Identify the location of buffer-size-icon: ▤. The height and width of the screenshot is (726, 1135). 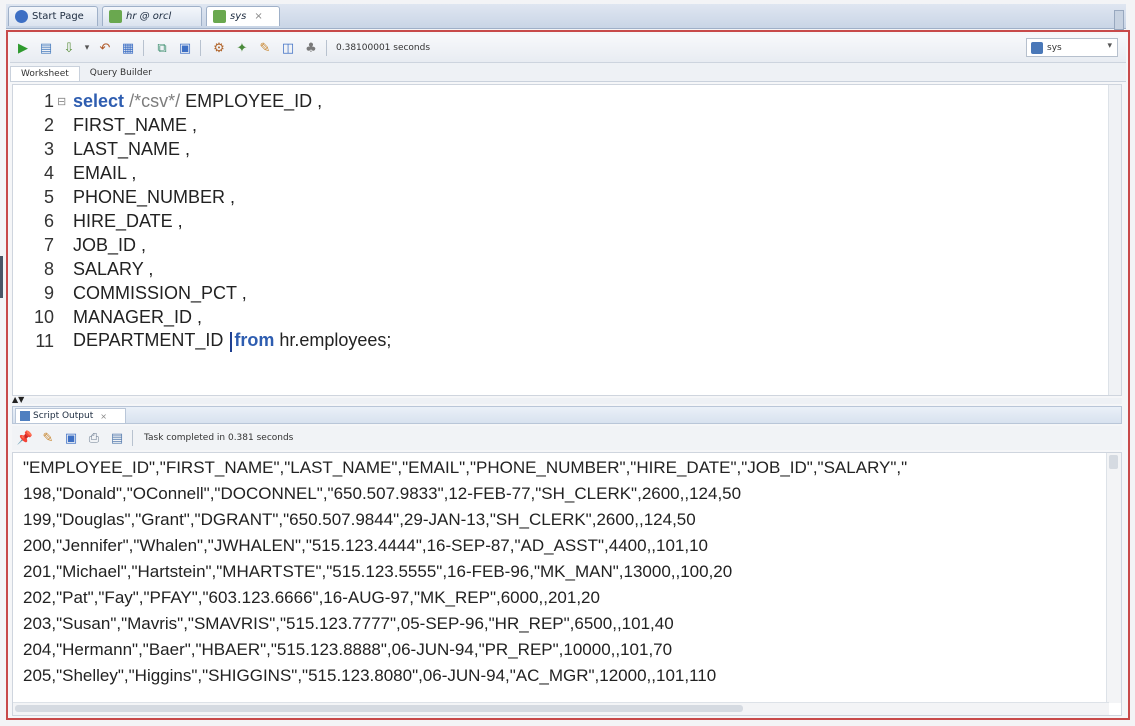
(117, 438).